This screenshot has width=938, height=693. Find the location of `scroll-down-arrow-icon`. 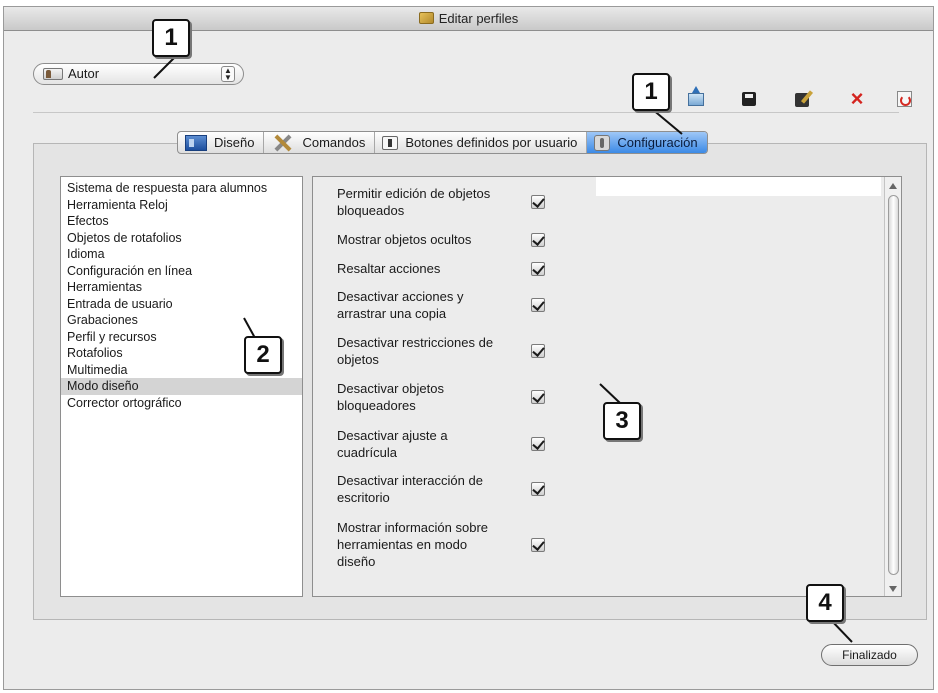

scroll-down-arrow-icon is located at coordinates (893, 589).